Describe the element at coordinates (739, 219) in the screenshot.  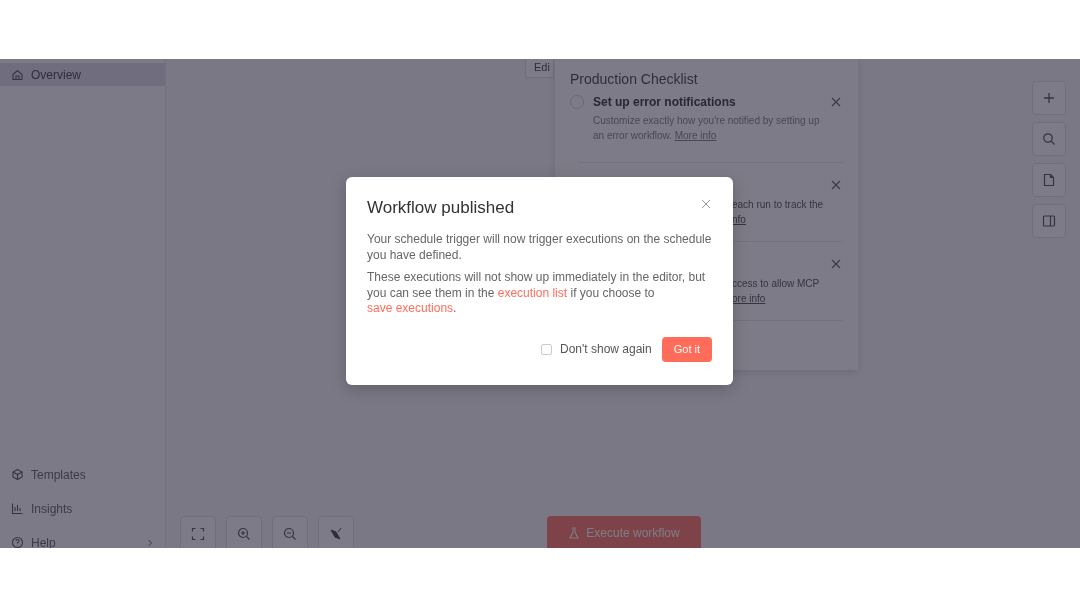
I see `more-info-link: nfo` at that location.